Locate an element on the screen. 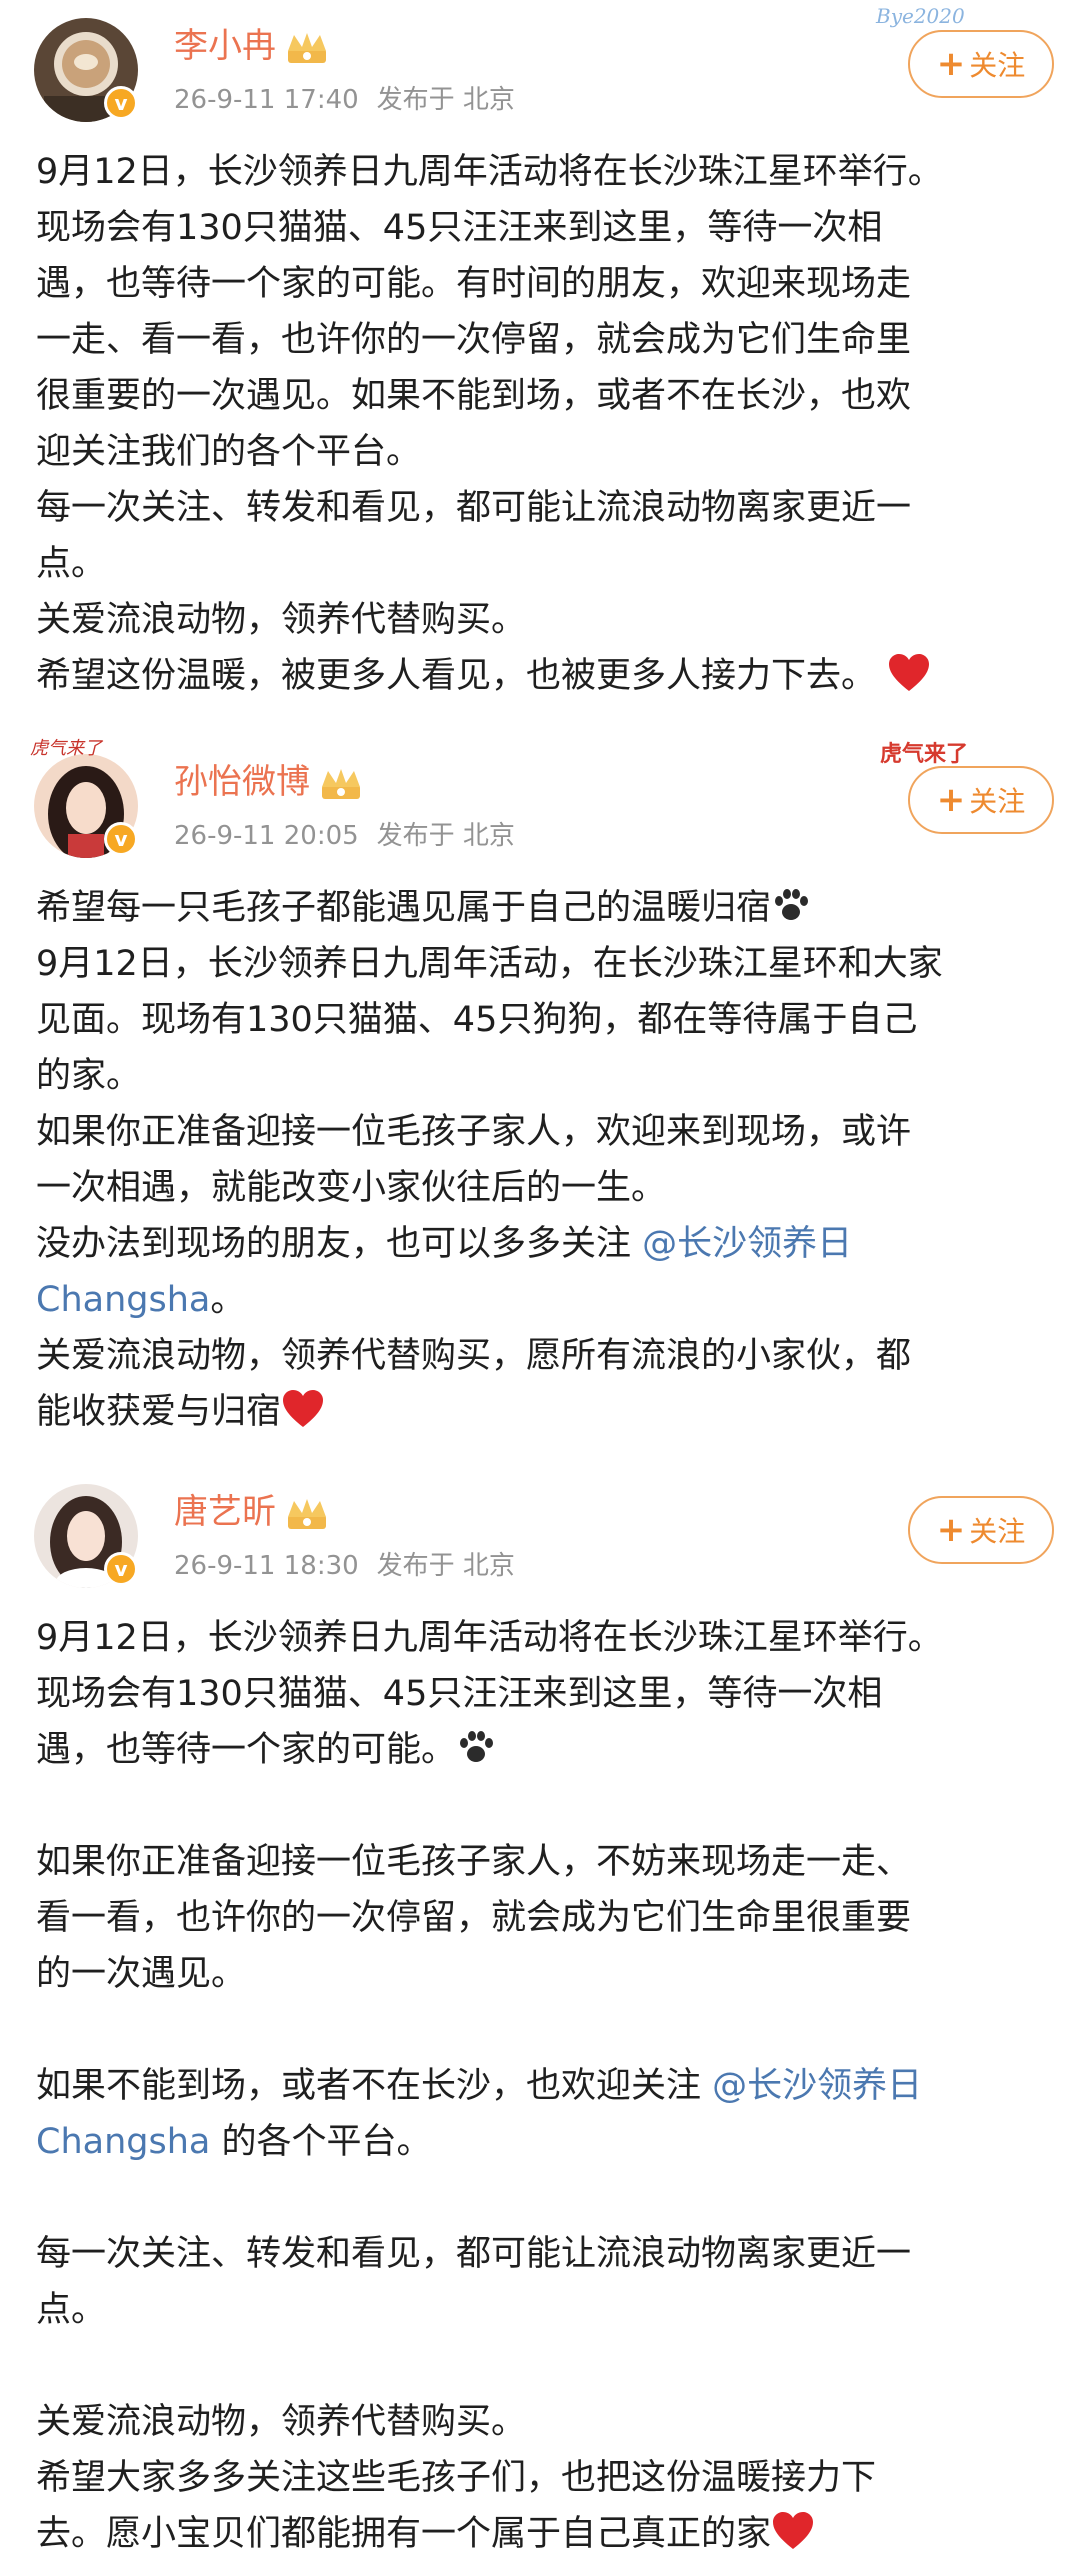 The width and height of the screenshot is (1080, 2565). text-segment: 如果不能到场，或者不在长沙，也欢迎关注 is located at coordinates (369, 2086).